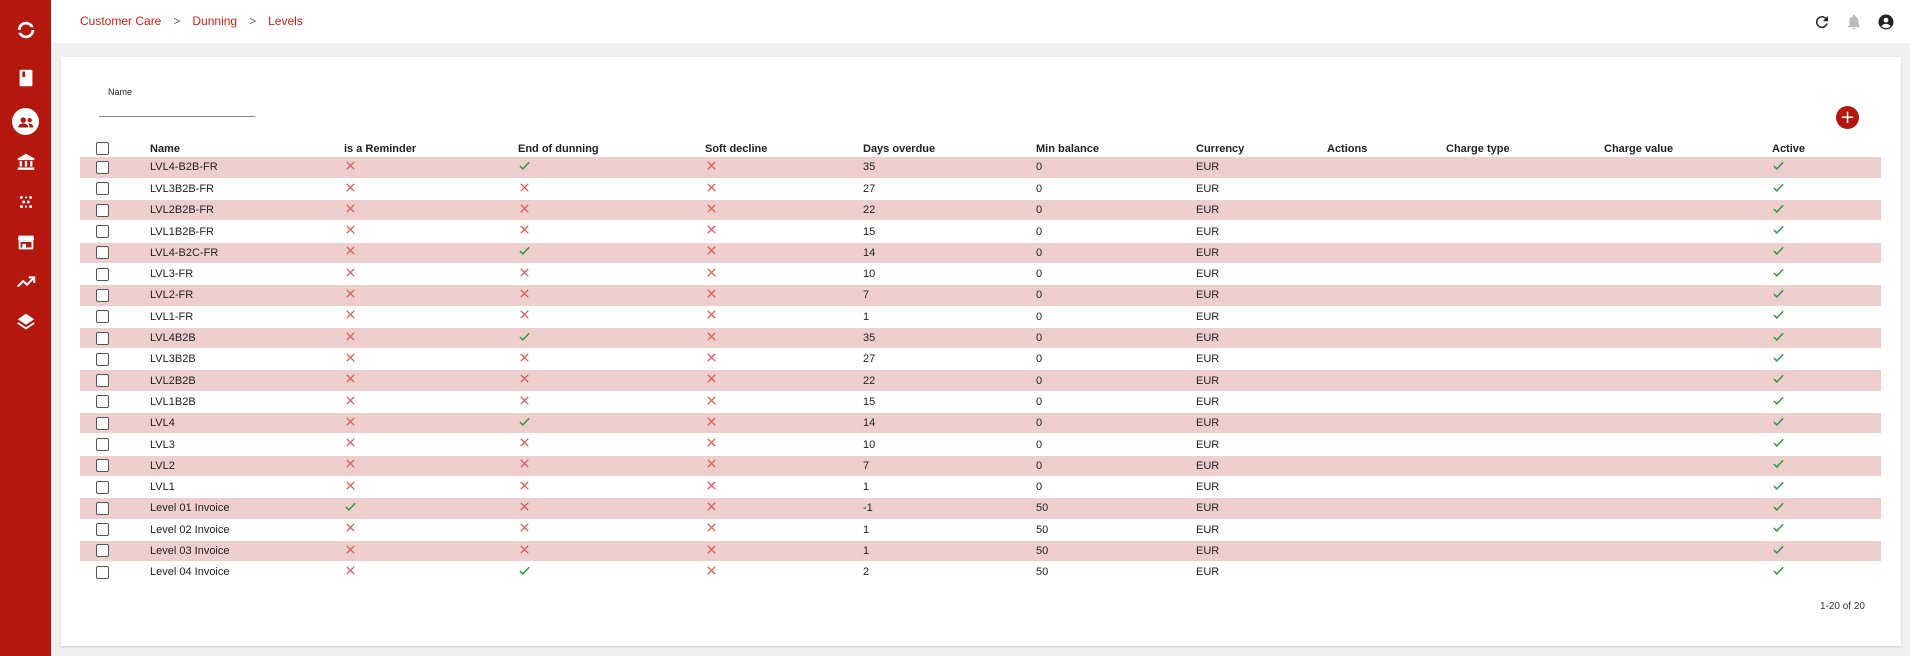 The image size is (1910, 656). I want to click on customer-care-icon, so click(25, 121).